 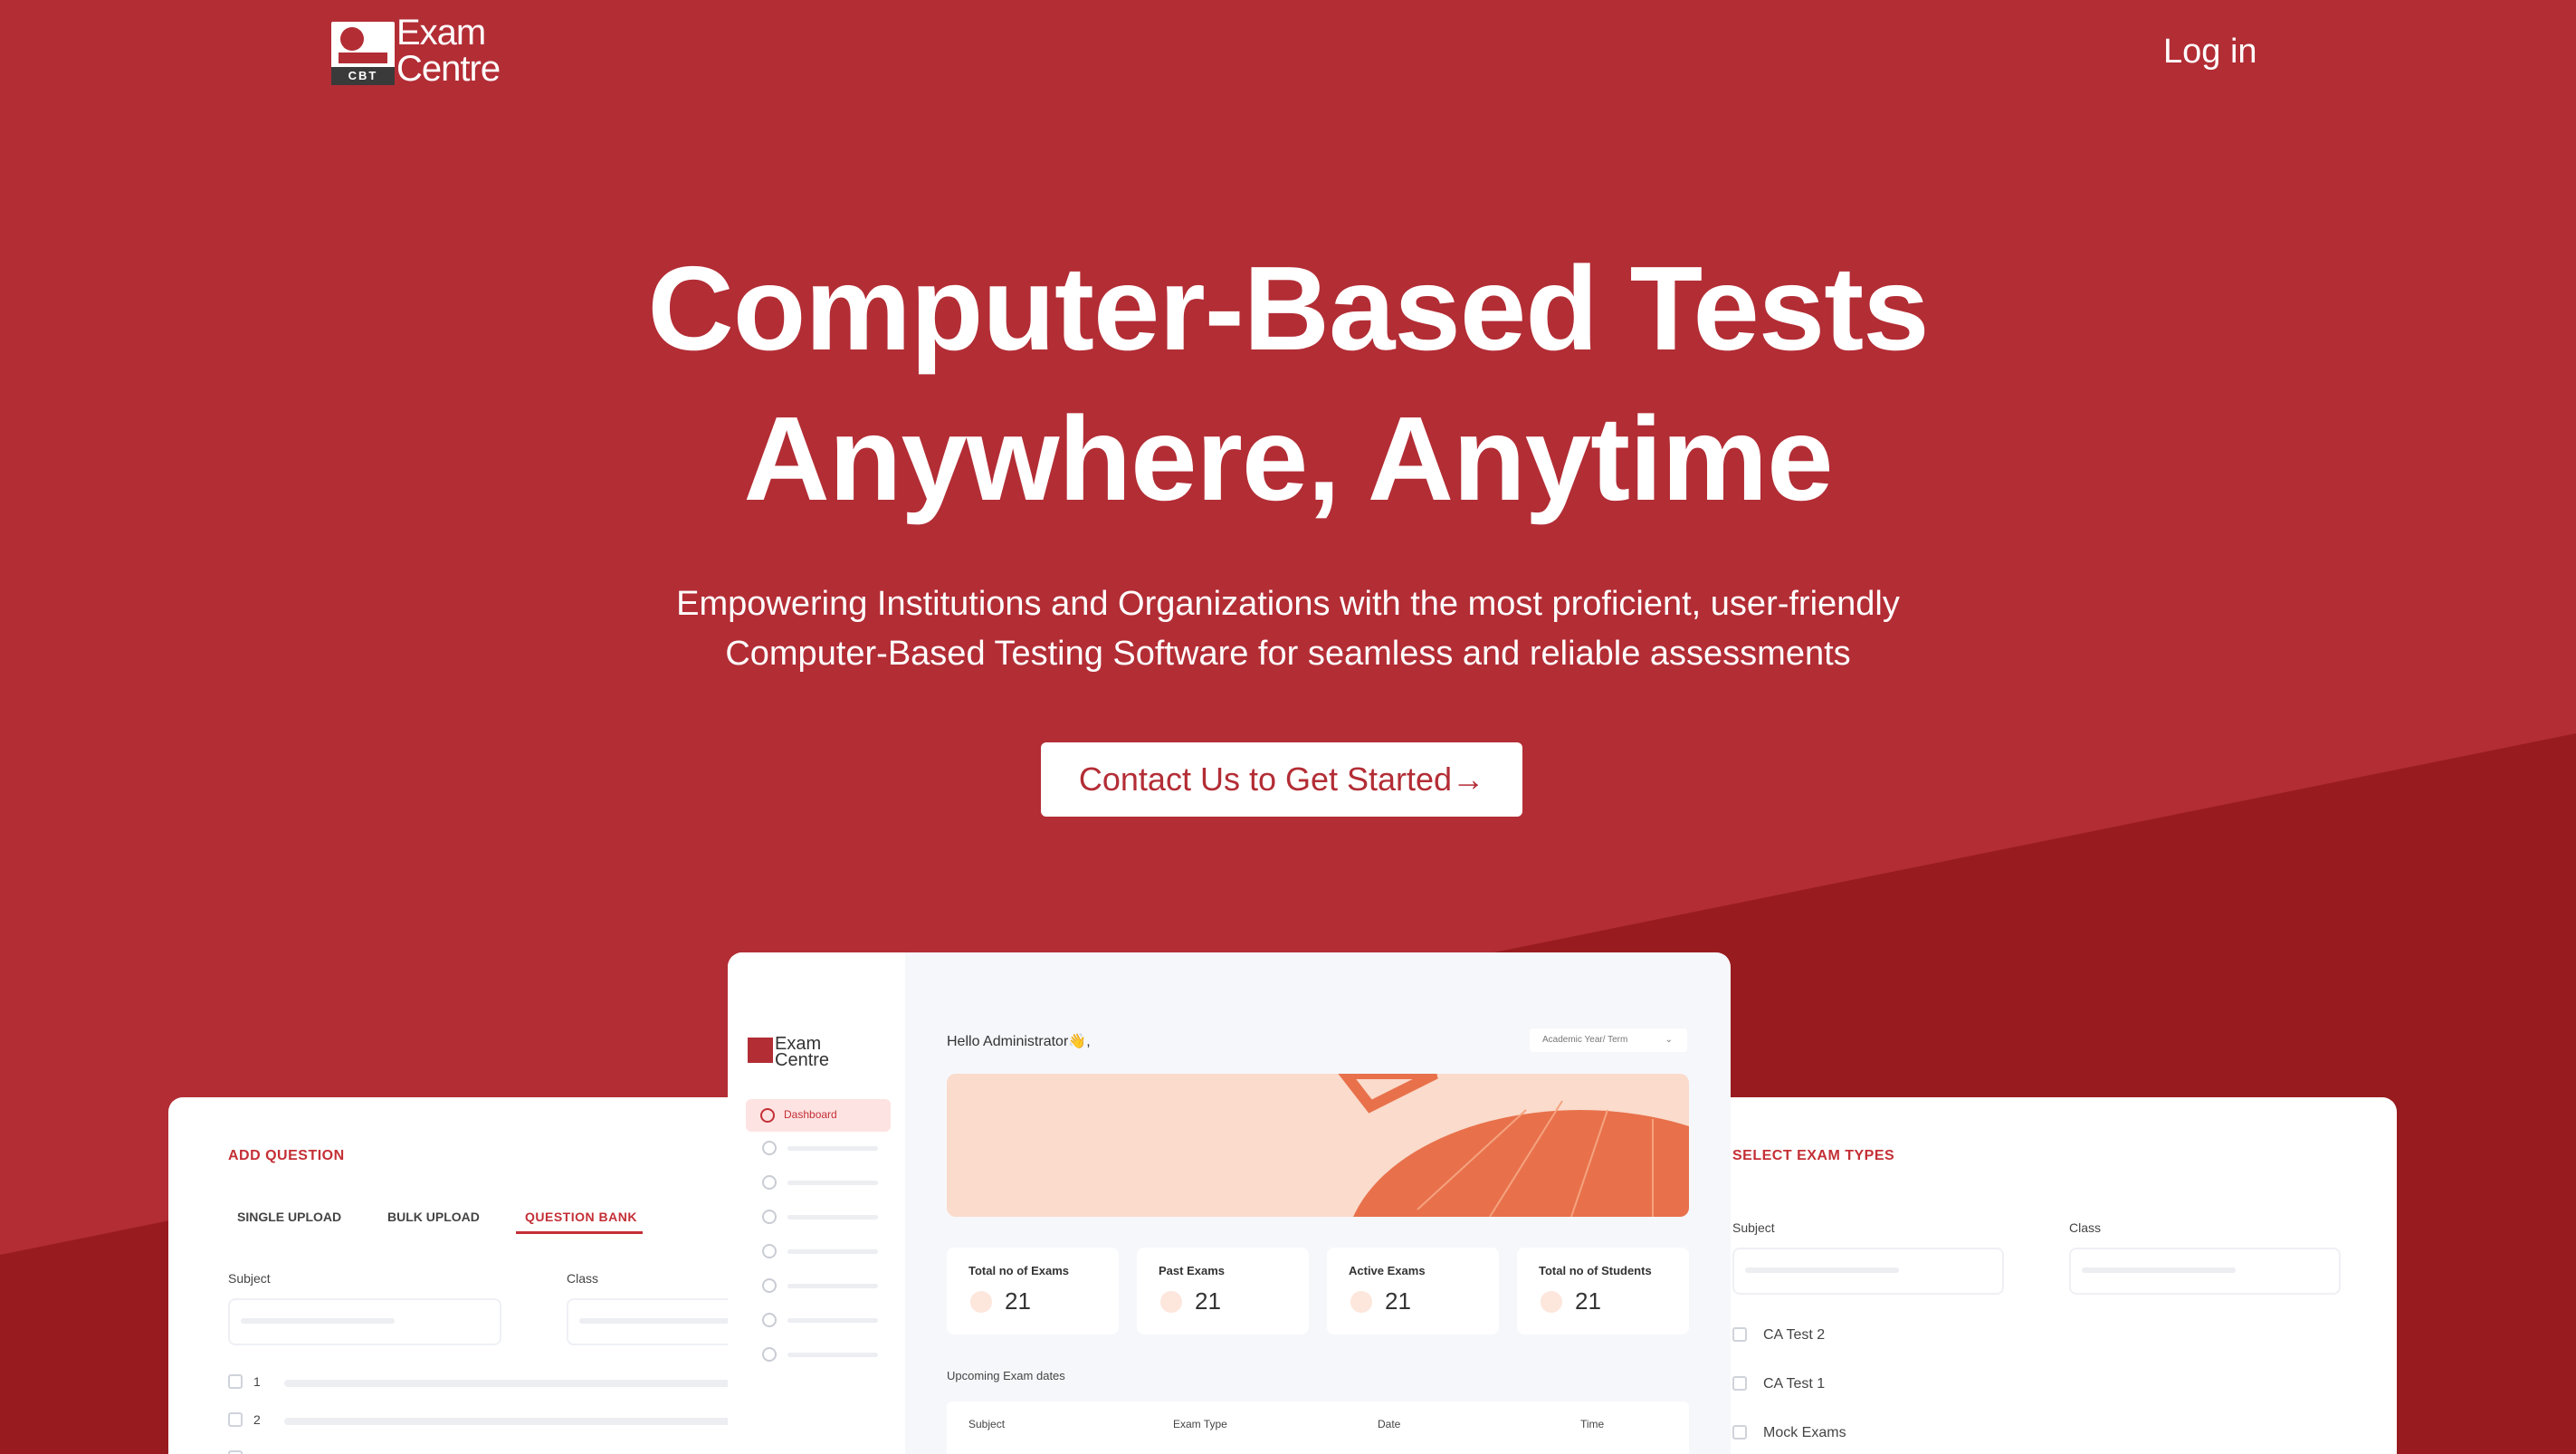 I want to click on sidebar-item-dashboard: Dashboard, so click(x=819, y=1115).